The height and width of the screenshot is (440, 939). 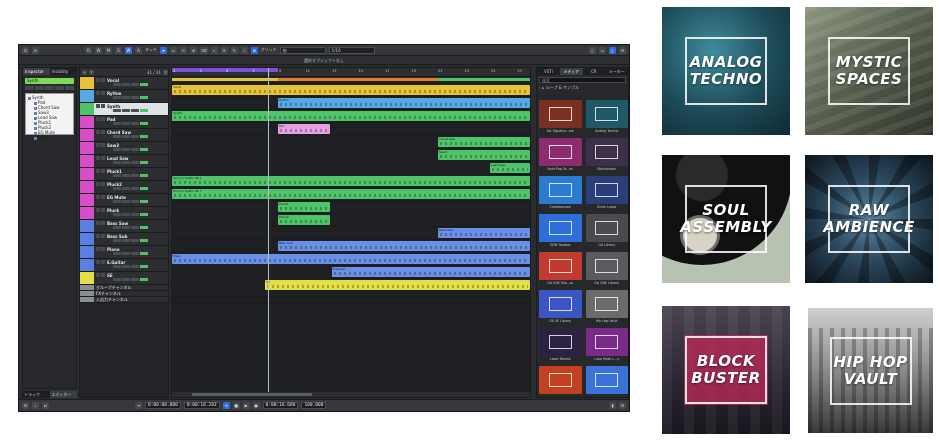 I want to click on window-layout-icon: ⚙, so click(x=622, y=50).